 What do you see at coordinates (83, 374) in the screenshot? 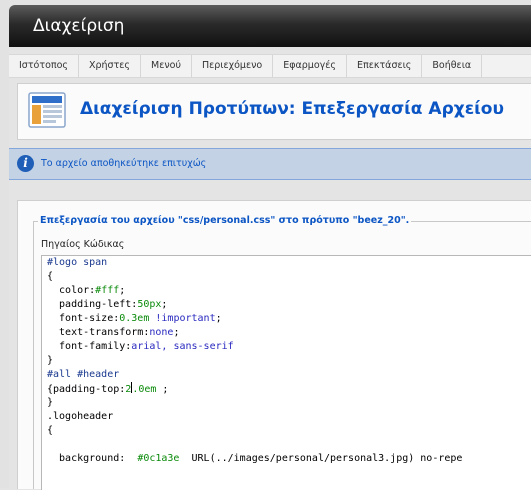
I see `code-line: #all #header` at bounding box center [83, 374].